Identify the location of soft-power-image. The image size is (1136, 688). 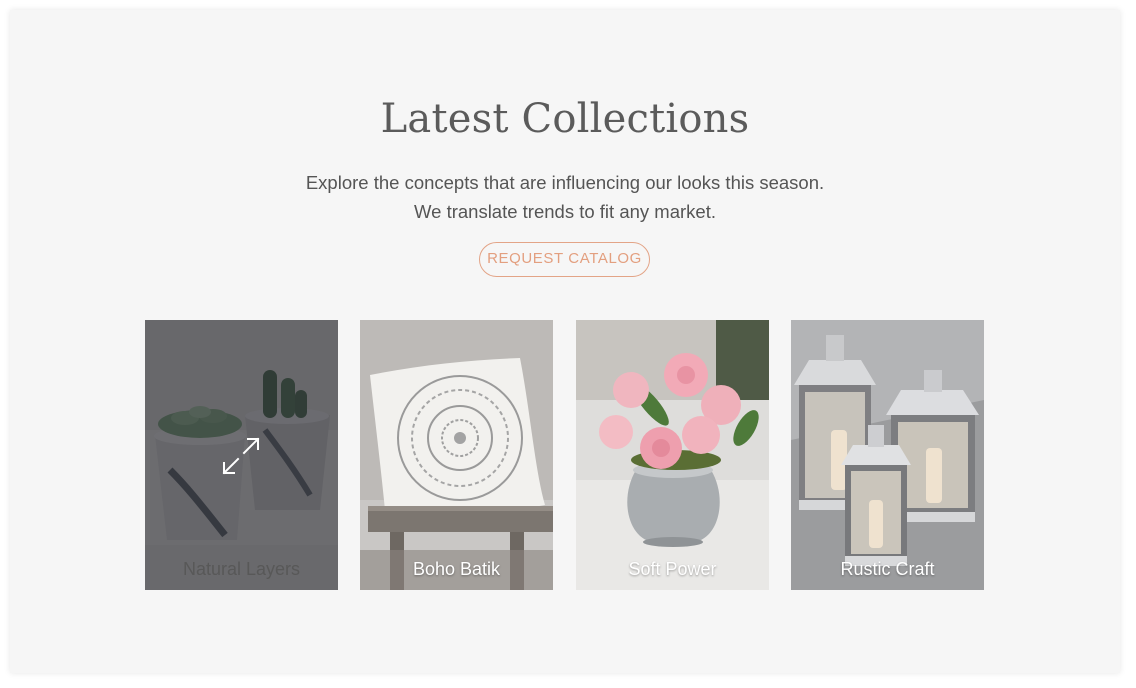
(672, 455).